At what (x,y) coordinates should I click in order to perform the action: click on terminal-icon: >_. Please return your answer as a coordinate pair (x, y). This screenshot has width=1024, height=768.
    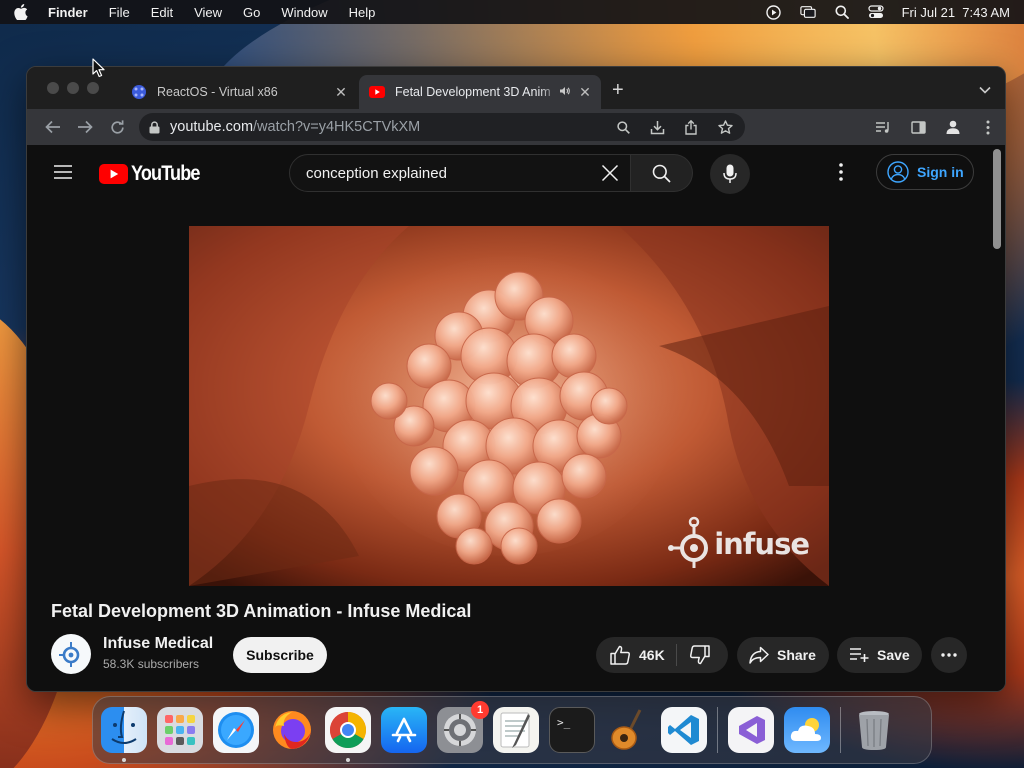
    Looking at the image, I should click on (572, 730).